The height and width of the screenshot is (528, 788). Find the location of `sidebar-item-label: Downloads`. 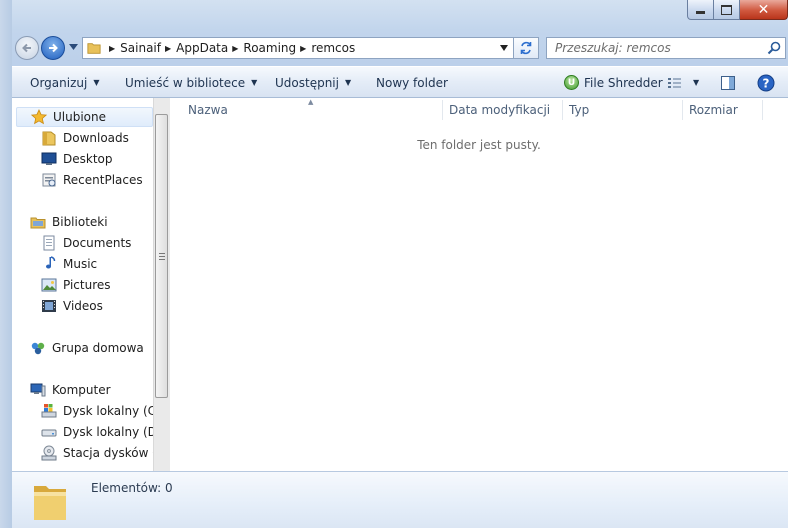

sidebar-item-label: Downloads is located at coordinates (96, 138).